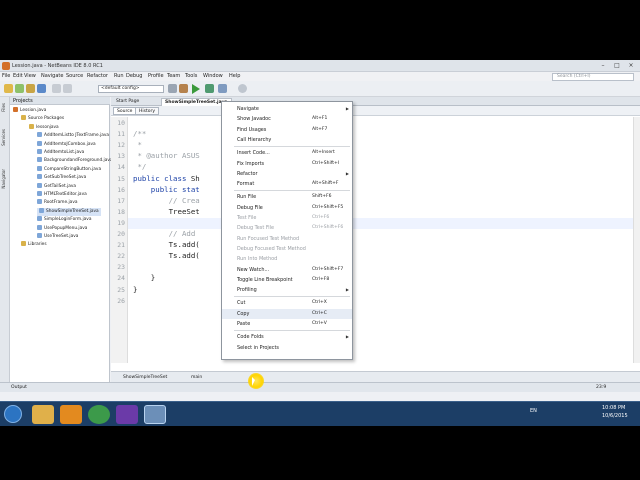 This screenshot has width=640, height=480. What do you see at coordinates (56, 186) in the screenshot?
I see `tree-item: GetTailSet.java` at bounding box center [56, 186].